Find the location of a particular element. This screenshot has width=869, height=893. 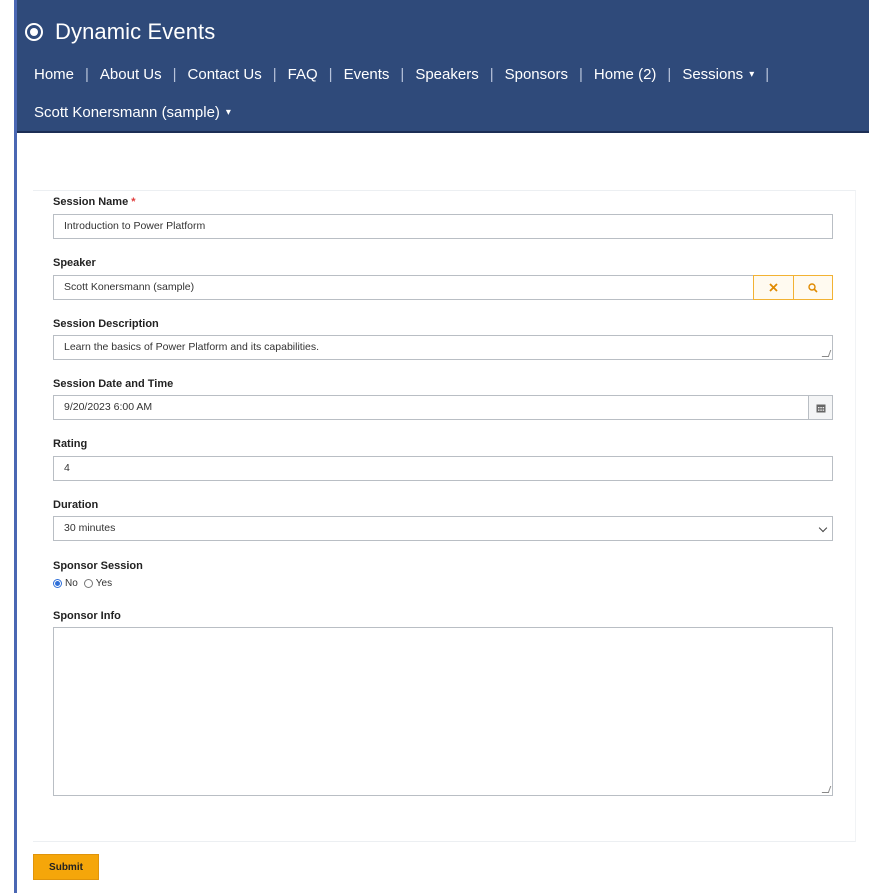

session-name-input: Introduction to Power Platform is located at coordinates (443, 226).